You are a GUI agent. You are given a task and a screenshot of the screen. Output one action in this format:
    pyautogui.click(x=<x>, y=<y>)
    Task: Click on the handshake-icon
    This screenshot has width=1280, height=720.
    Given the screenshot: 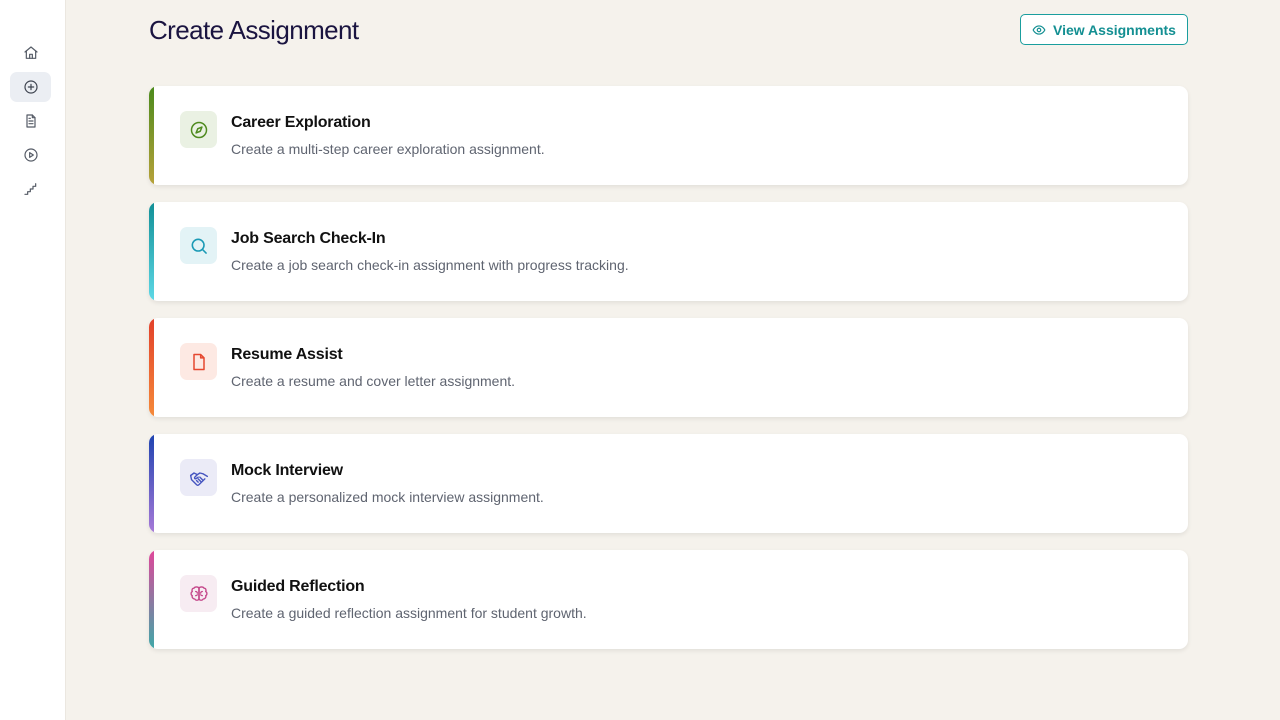 What is the action you would take?
    pyautogui.click(x=198, y=478)
    